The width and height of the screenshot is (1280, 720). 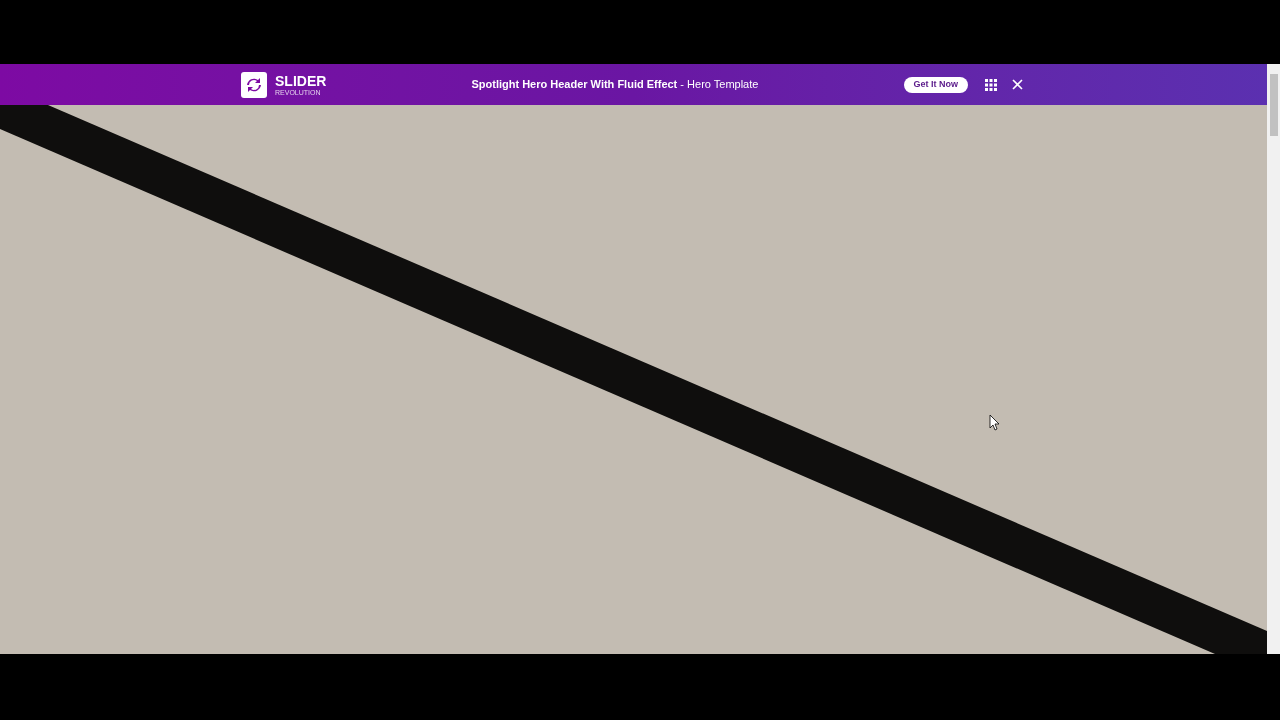 I want to click on scrollbar, so click(x=1273, y=359).